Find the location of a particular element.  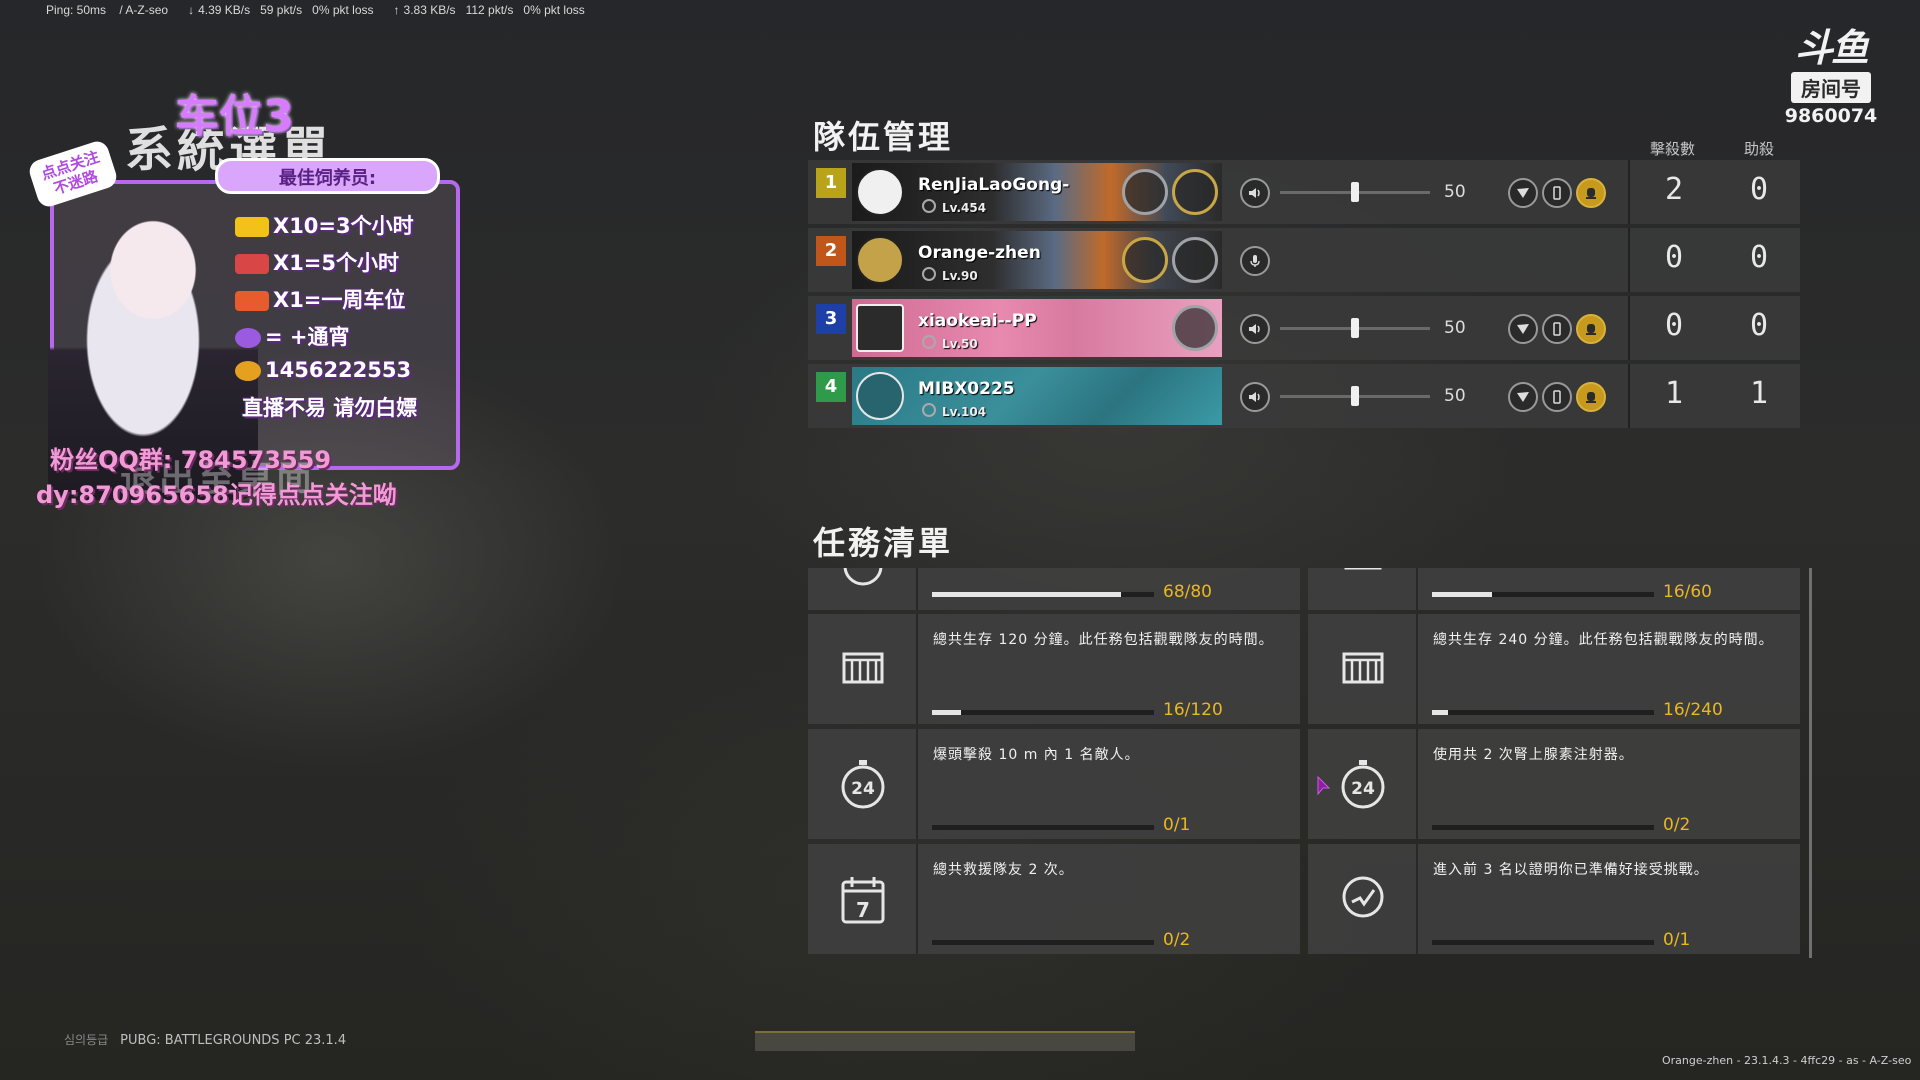

microphone-icon is located at coordinates (1255, 261).